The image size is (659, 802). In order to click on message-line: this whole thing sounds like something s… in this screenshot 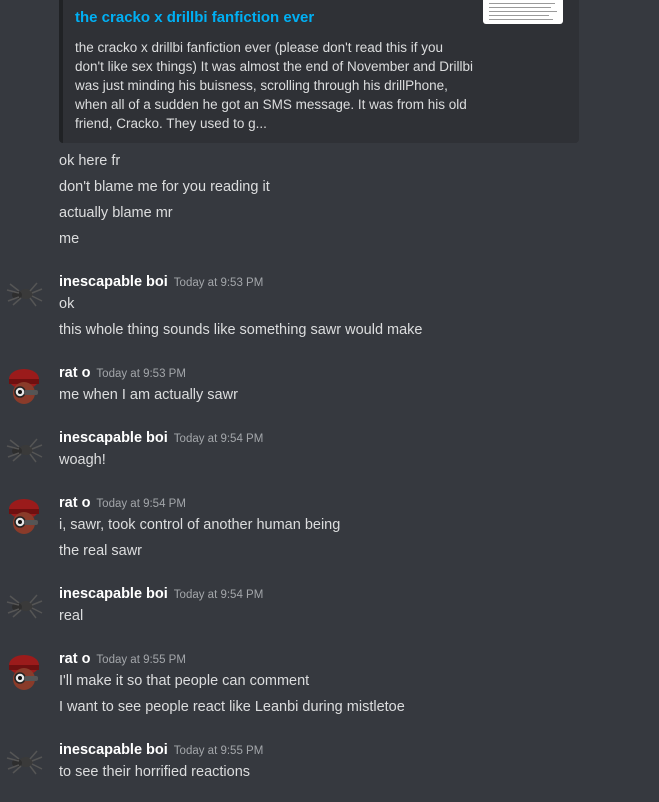, I will do `click(241, 330)`.